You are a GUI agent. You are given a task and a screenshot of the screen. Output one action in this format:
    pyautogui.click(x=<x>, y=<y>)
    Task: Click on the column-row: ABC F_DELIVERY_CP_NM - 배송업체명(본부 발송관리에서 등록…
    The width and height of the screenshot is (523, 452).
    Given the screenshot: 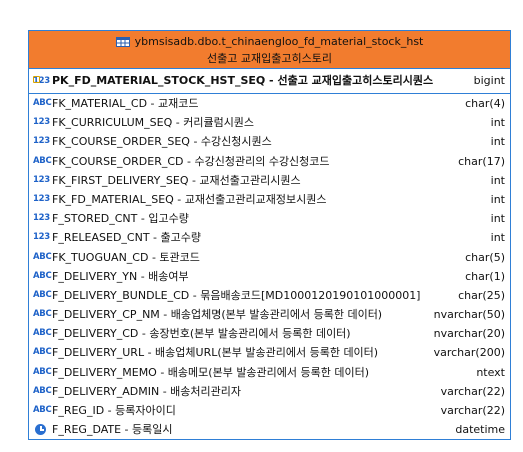 What is the action you would take?
    pyautogui.click(x=269, y=314)
    